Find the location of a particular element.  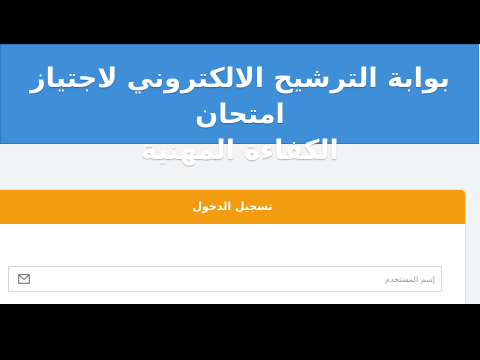

username-field is located at coordinates (225, 279).